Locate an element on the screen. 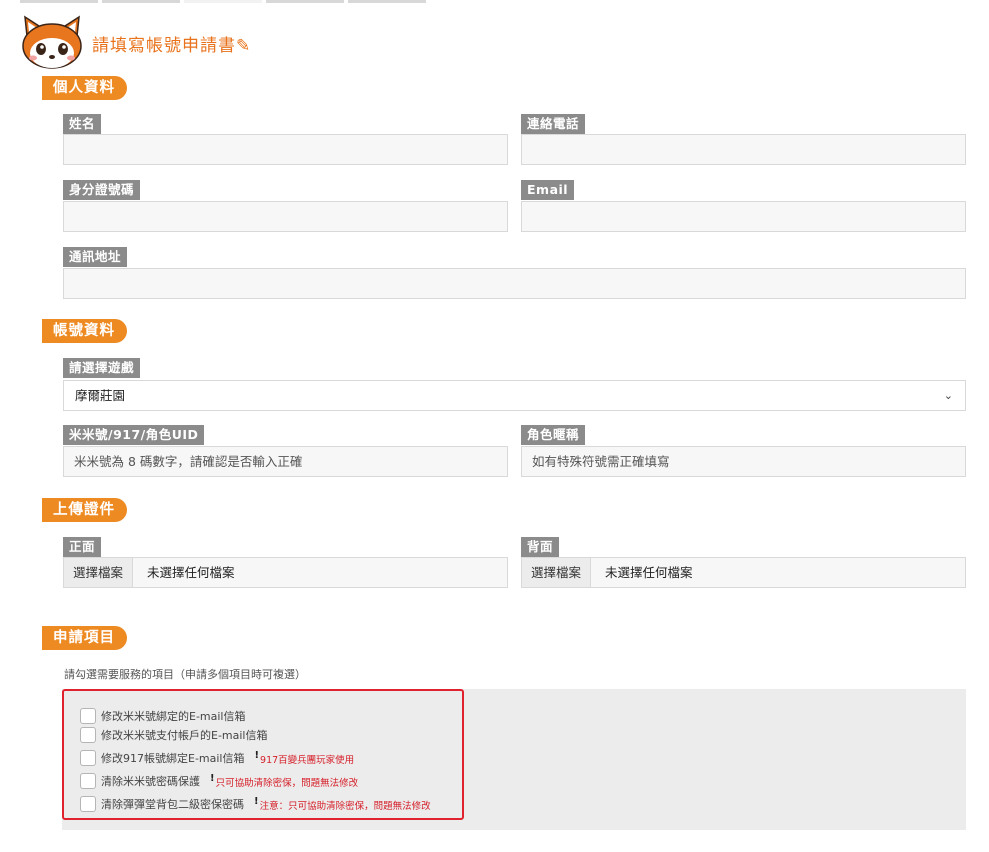  email-label: Email is located at coordinates (548, 190).